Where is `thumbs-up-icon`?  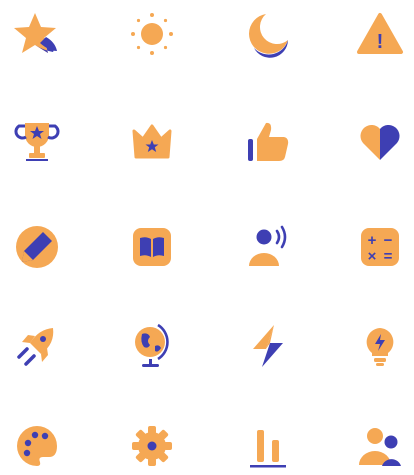
thumbs-up-icon is located at coordinates (268, 141).